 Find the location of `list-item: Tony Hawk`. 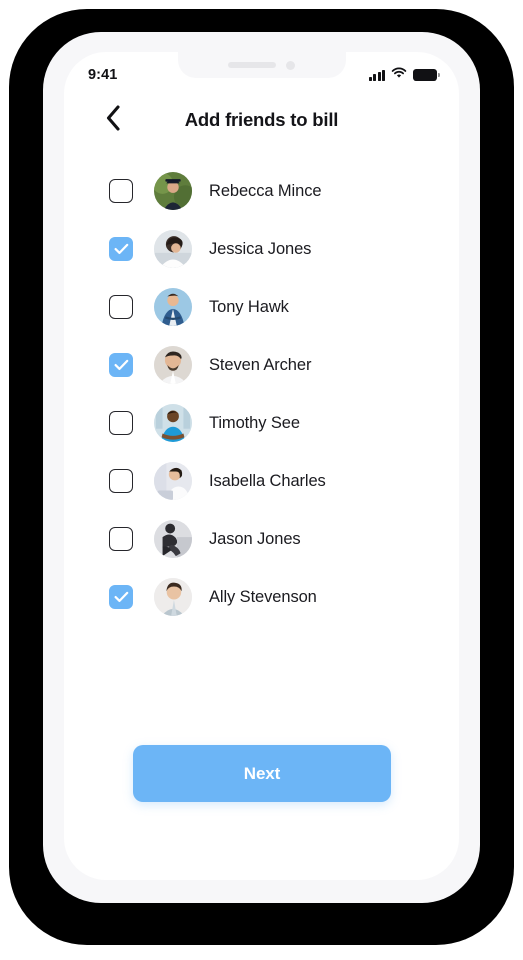

list-item: Tony Hawk is located at coordinates (261, 307).